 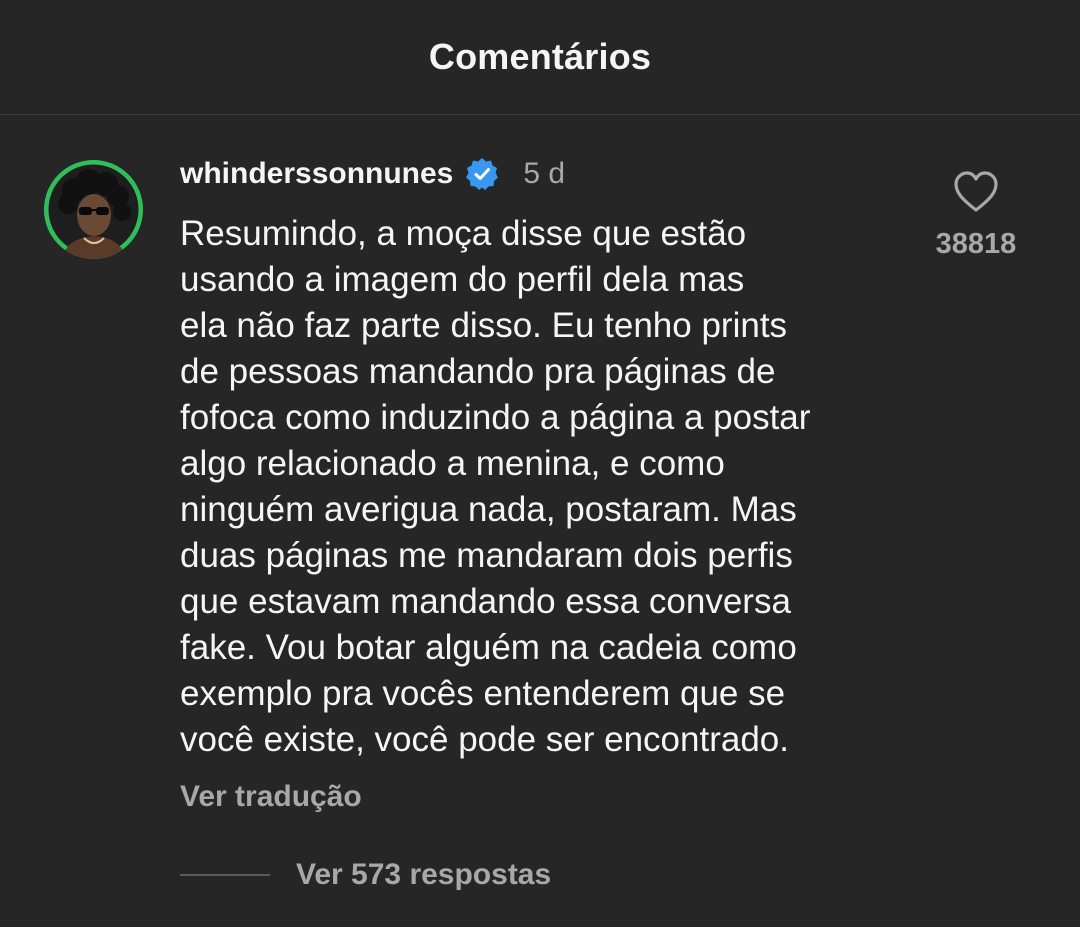 I want to click on heart-icon, so click(x=976, y=192).